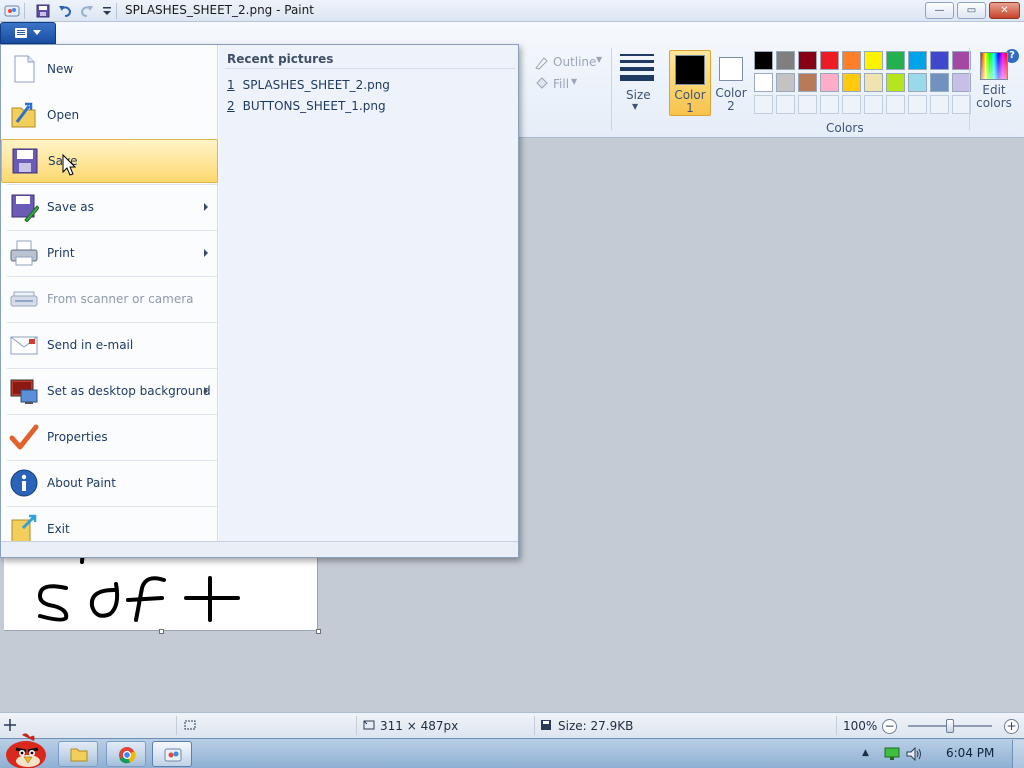 This screenshot has height=768, width=1024. Describe the element at coordinates (889, 726) in the screenshot. I see `zoom-out-button: −` at that location.